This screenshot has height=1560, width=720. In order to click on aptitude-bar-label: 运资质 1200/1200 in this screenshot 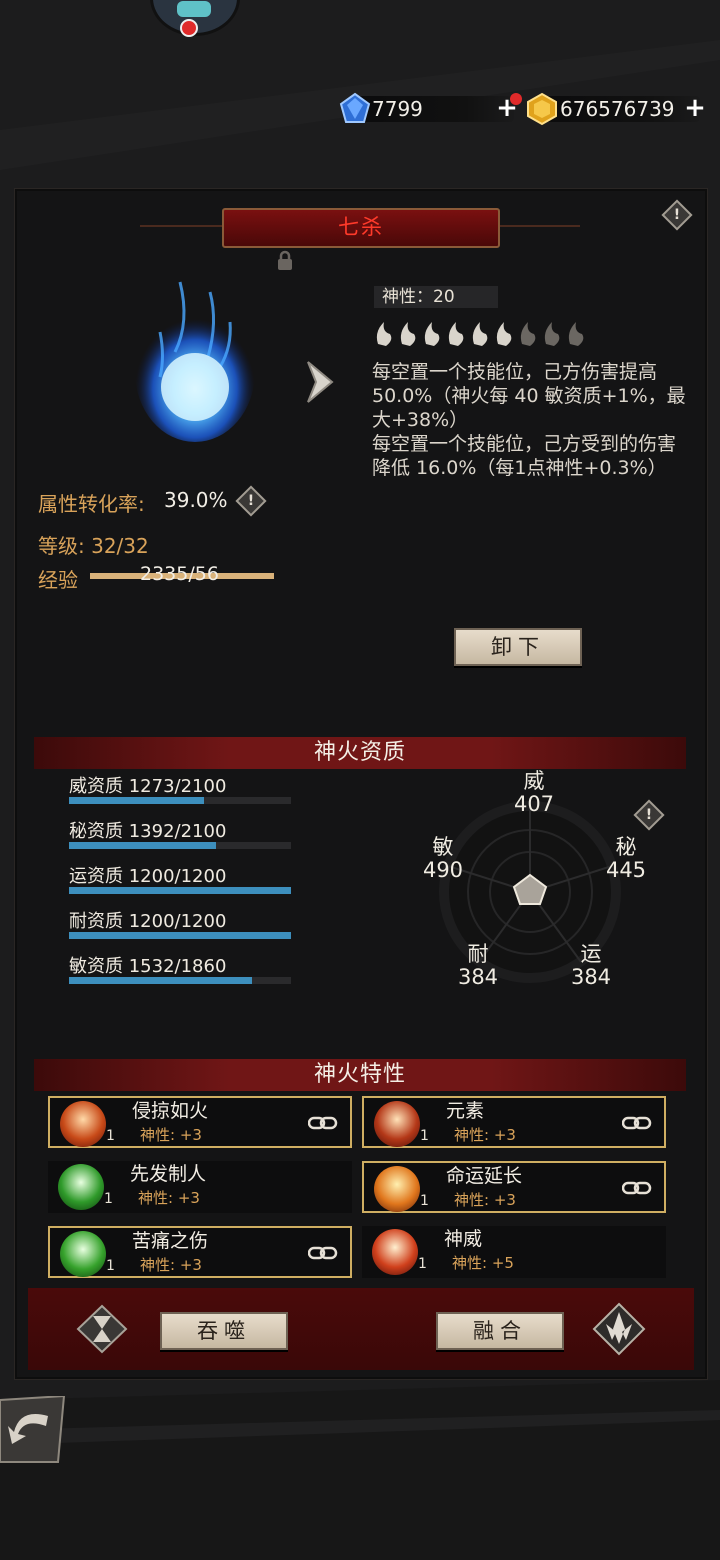, I will do `click(148, 876)`.